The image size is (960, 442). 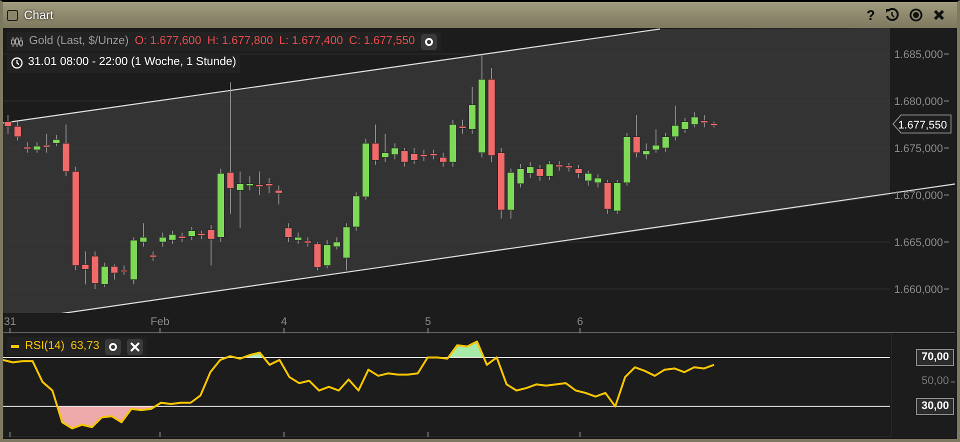 I want to click on help-button: ?, so click(x=870, y=15).